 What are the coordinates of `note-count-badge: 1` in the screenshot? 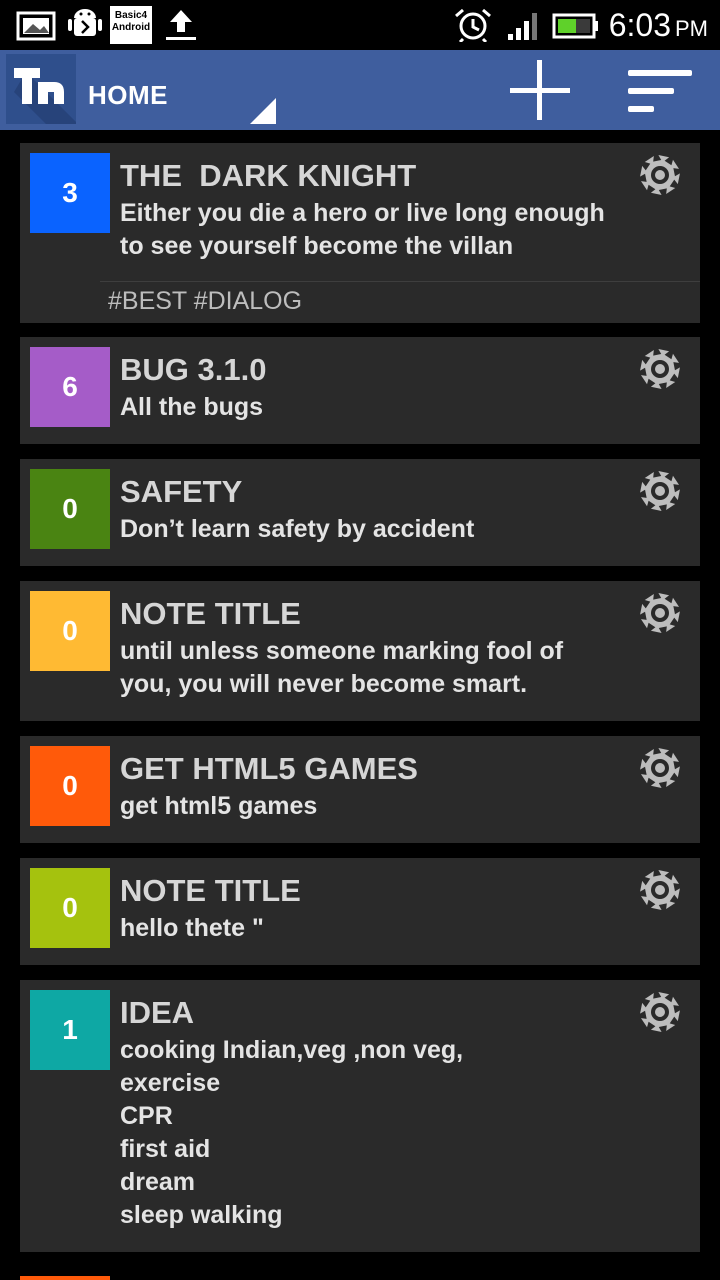 It's located at (70, 1030).